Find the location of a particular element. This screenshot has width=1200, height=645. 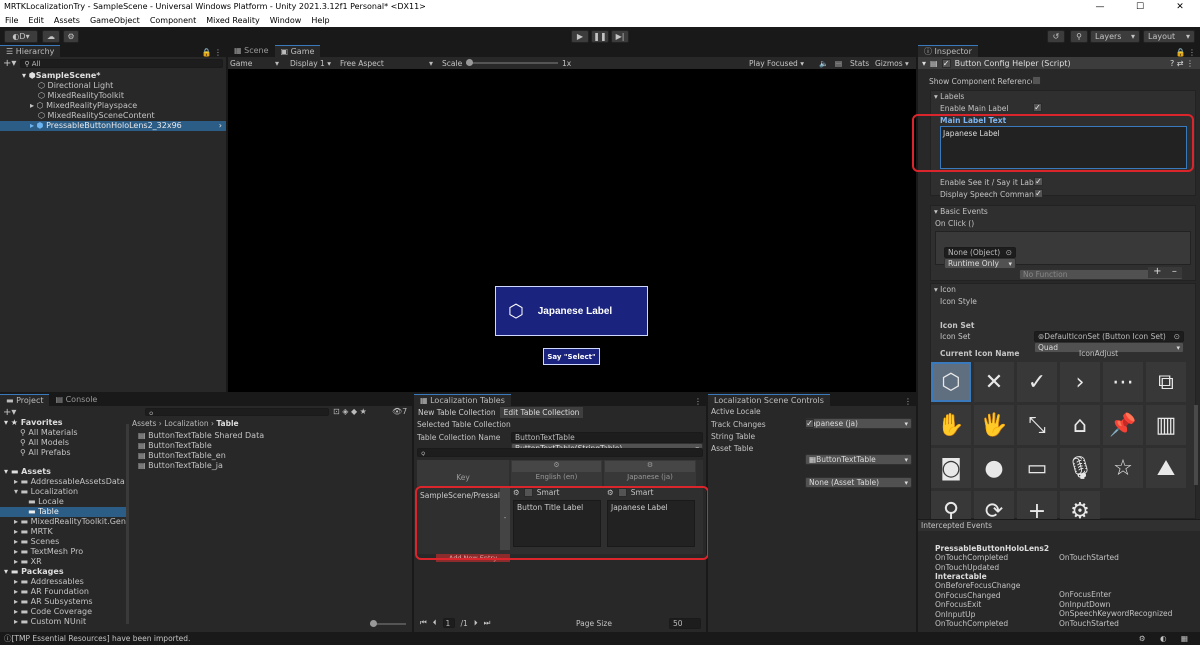

hierarchy-item: ⬡ MixedRealitySceneContent is located at coordinates (113, 116).